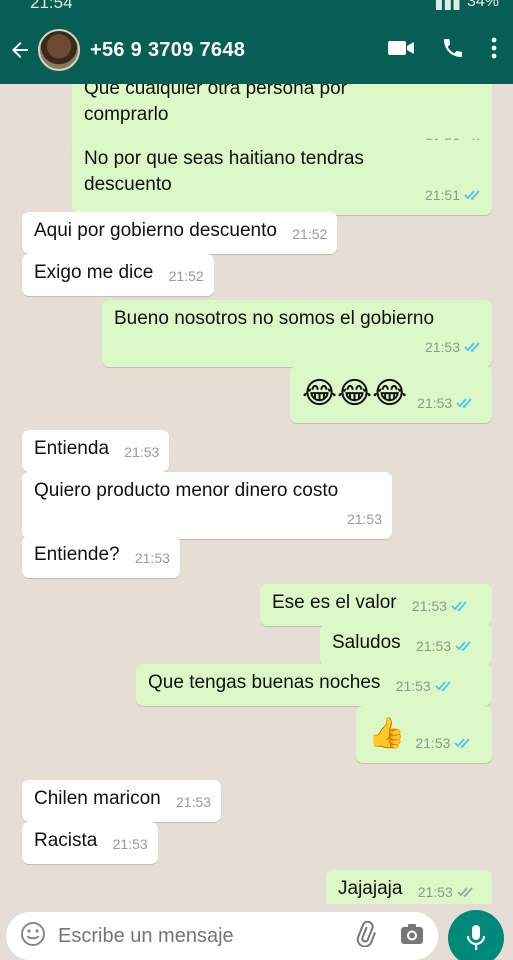 The width and height of the screenshot is (513, 960). What do you see at coordinates (33, 936) in the screenshot?
I see `emoji-icon` at bounding box center [33, 936].